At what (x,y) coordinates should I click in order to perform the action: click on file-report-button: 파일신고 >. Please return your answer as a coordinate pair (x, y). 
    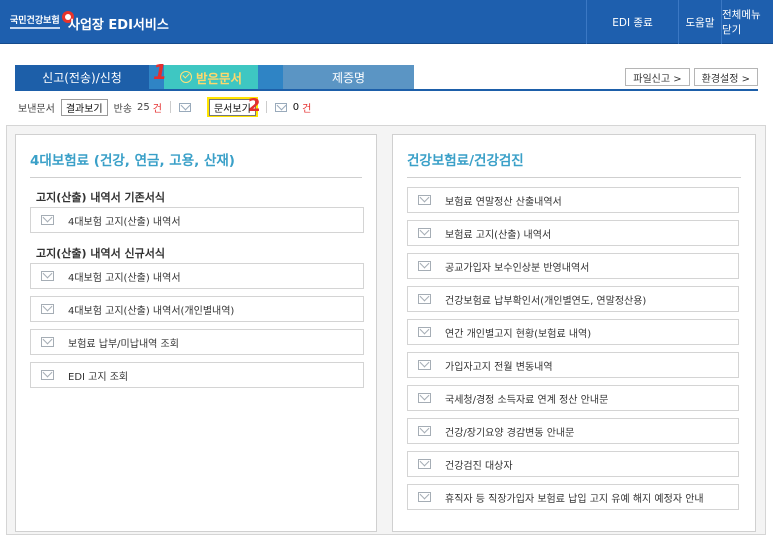
    Looking at the image, I should click on (657, 77).